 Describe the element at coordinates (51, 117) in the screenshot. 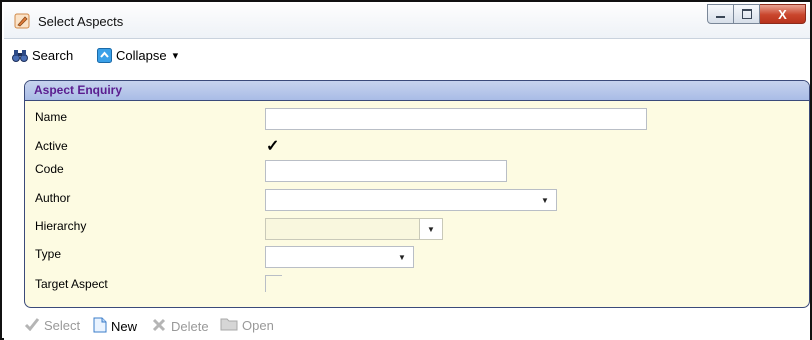

I see `name-label: Name` at that location.